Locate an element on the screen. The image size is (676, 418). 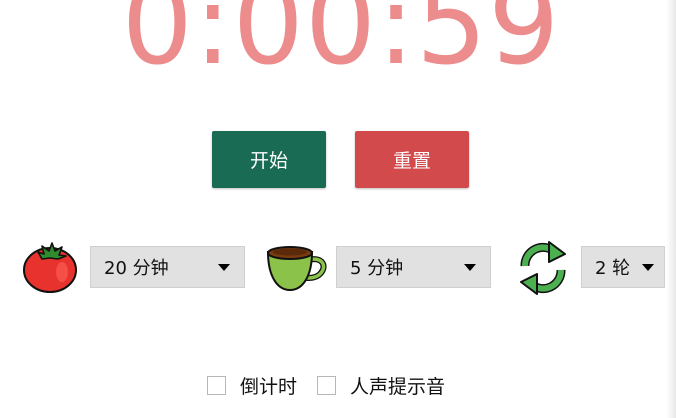
work-duration-select: 20 分钟 is located at coordinates (167, 267).